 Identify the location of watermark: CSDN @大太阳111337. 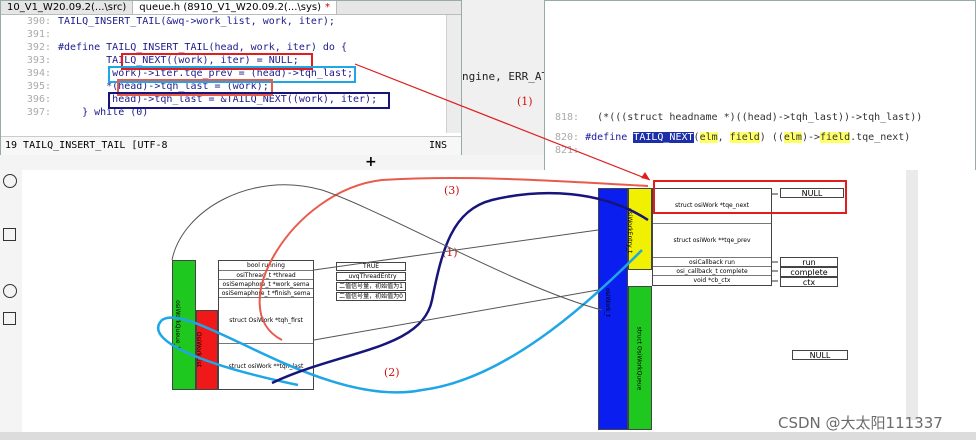
(860, 423).